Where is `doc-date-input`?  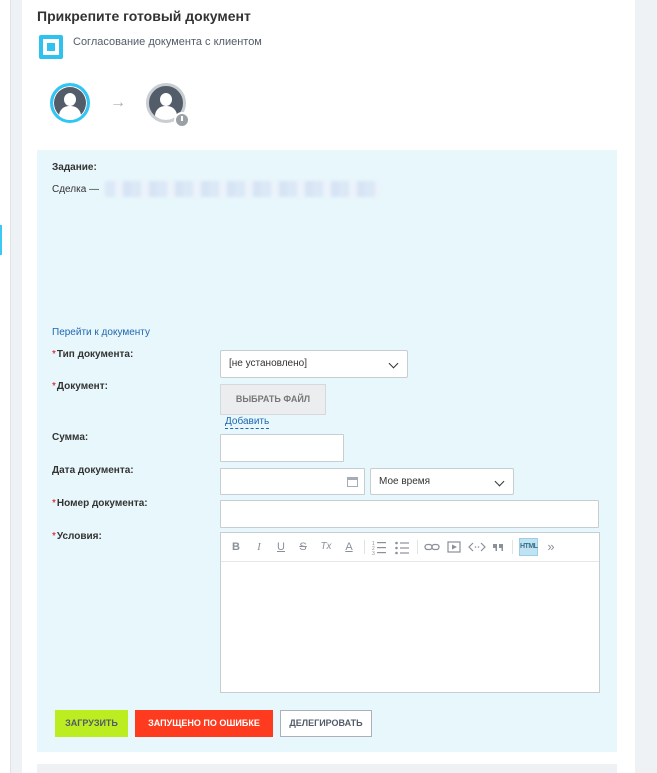
doc-date-input is located at coordinates (292, 481).